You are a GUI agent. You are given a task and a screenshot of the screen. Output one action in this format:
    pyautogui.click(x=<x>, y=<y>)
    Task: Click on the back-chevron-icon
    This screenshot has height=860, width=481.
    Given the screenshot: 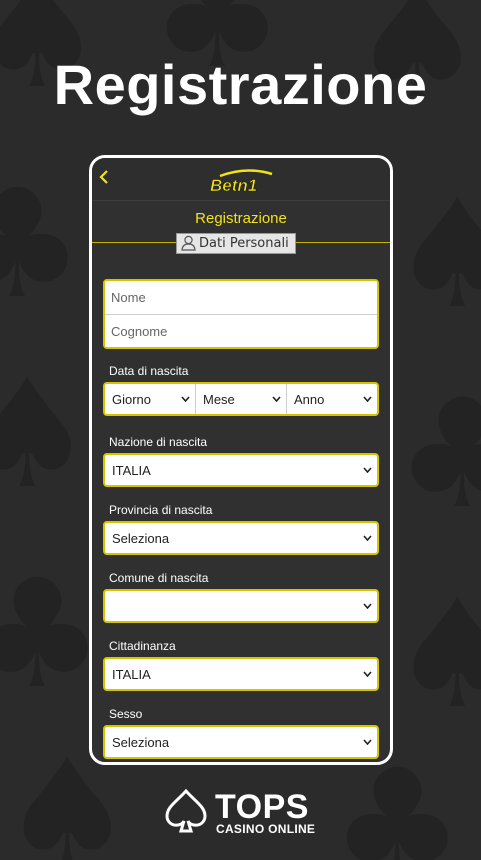 What is the action you would take?
    pyautogui.click(x=104, y=177)
    